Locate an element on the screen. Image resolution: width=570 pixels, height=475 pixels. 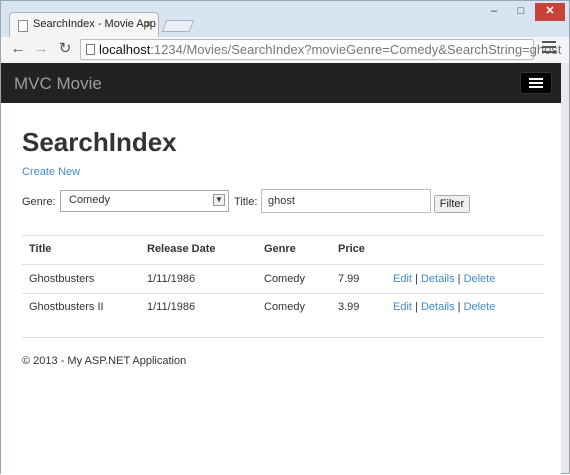
create-new-link: Create New is located at coordinates (51, 172).